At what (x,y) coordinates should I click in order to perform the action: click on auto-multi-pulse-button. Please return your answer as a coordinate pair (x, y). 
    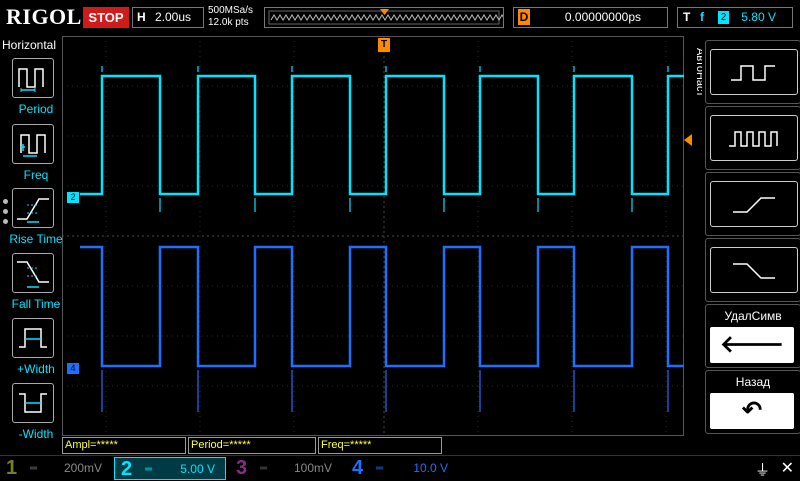
    Looking at the image, I should click on (752, 138).